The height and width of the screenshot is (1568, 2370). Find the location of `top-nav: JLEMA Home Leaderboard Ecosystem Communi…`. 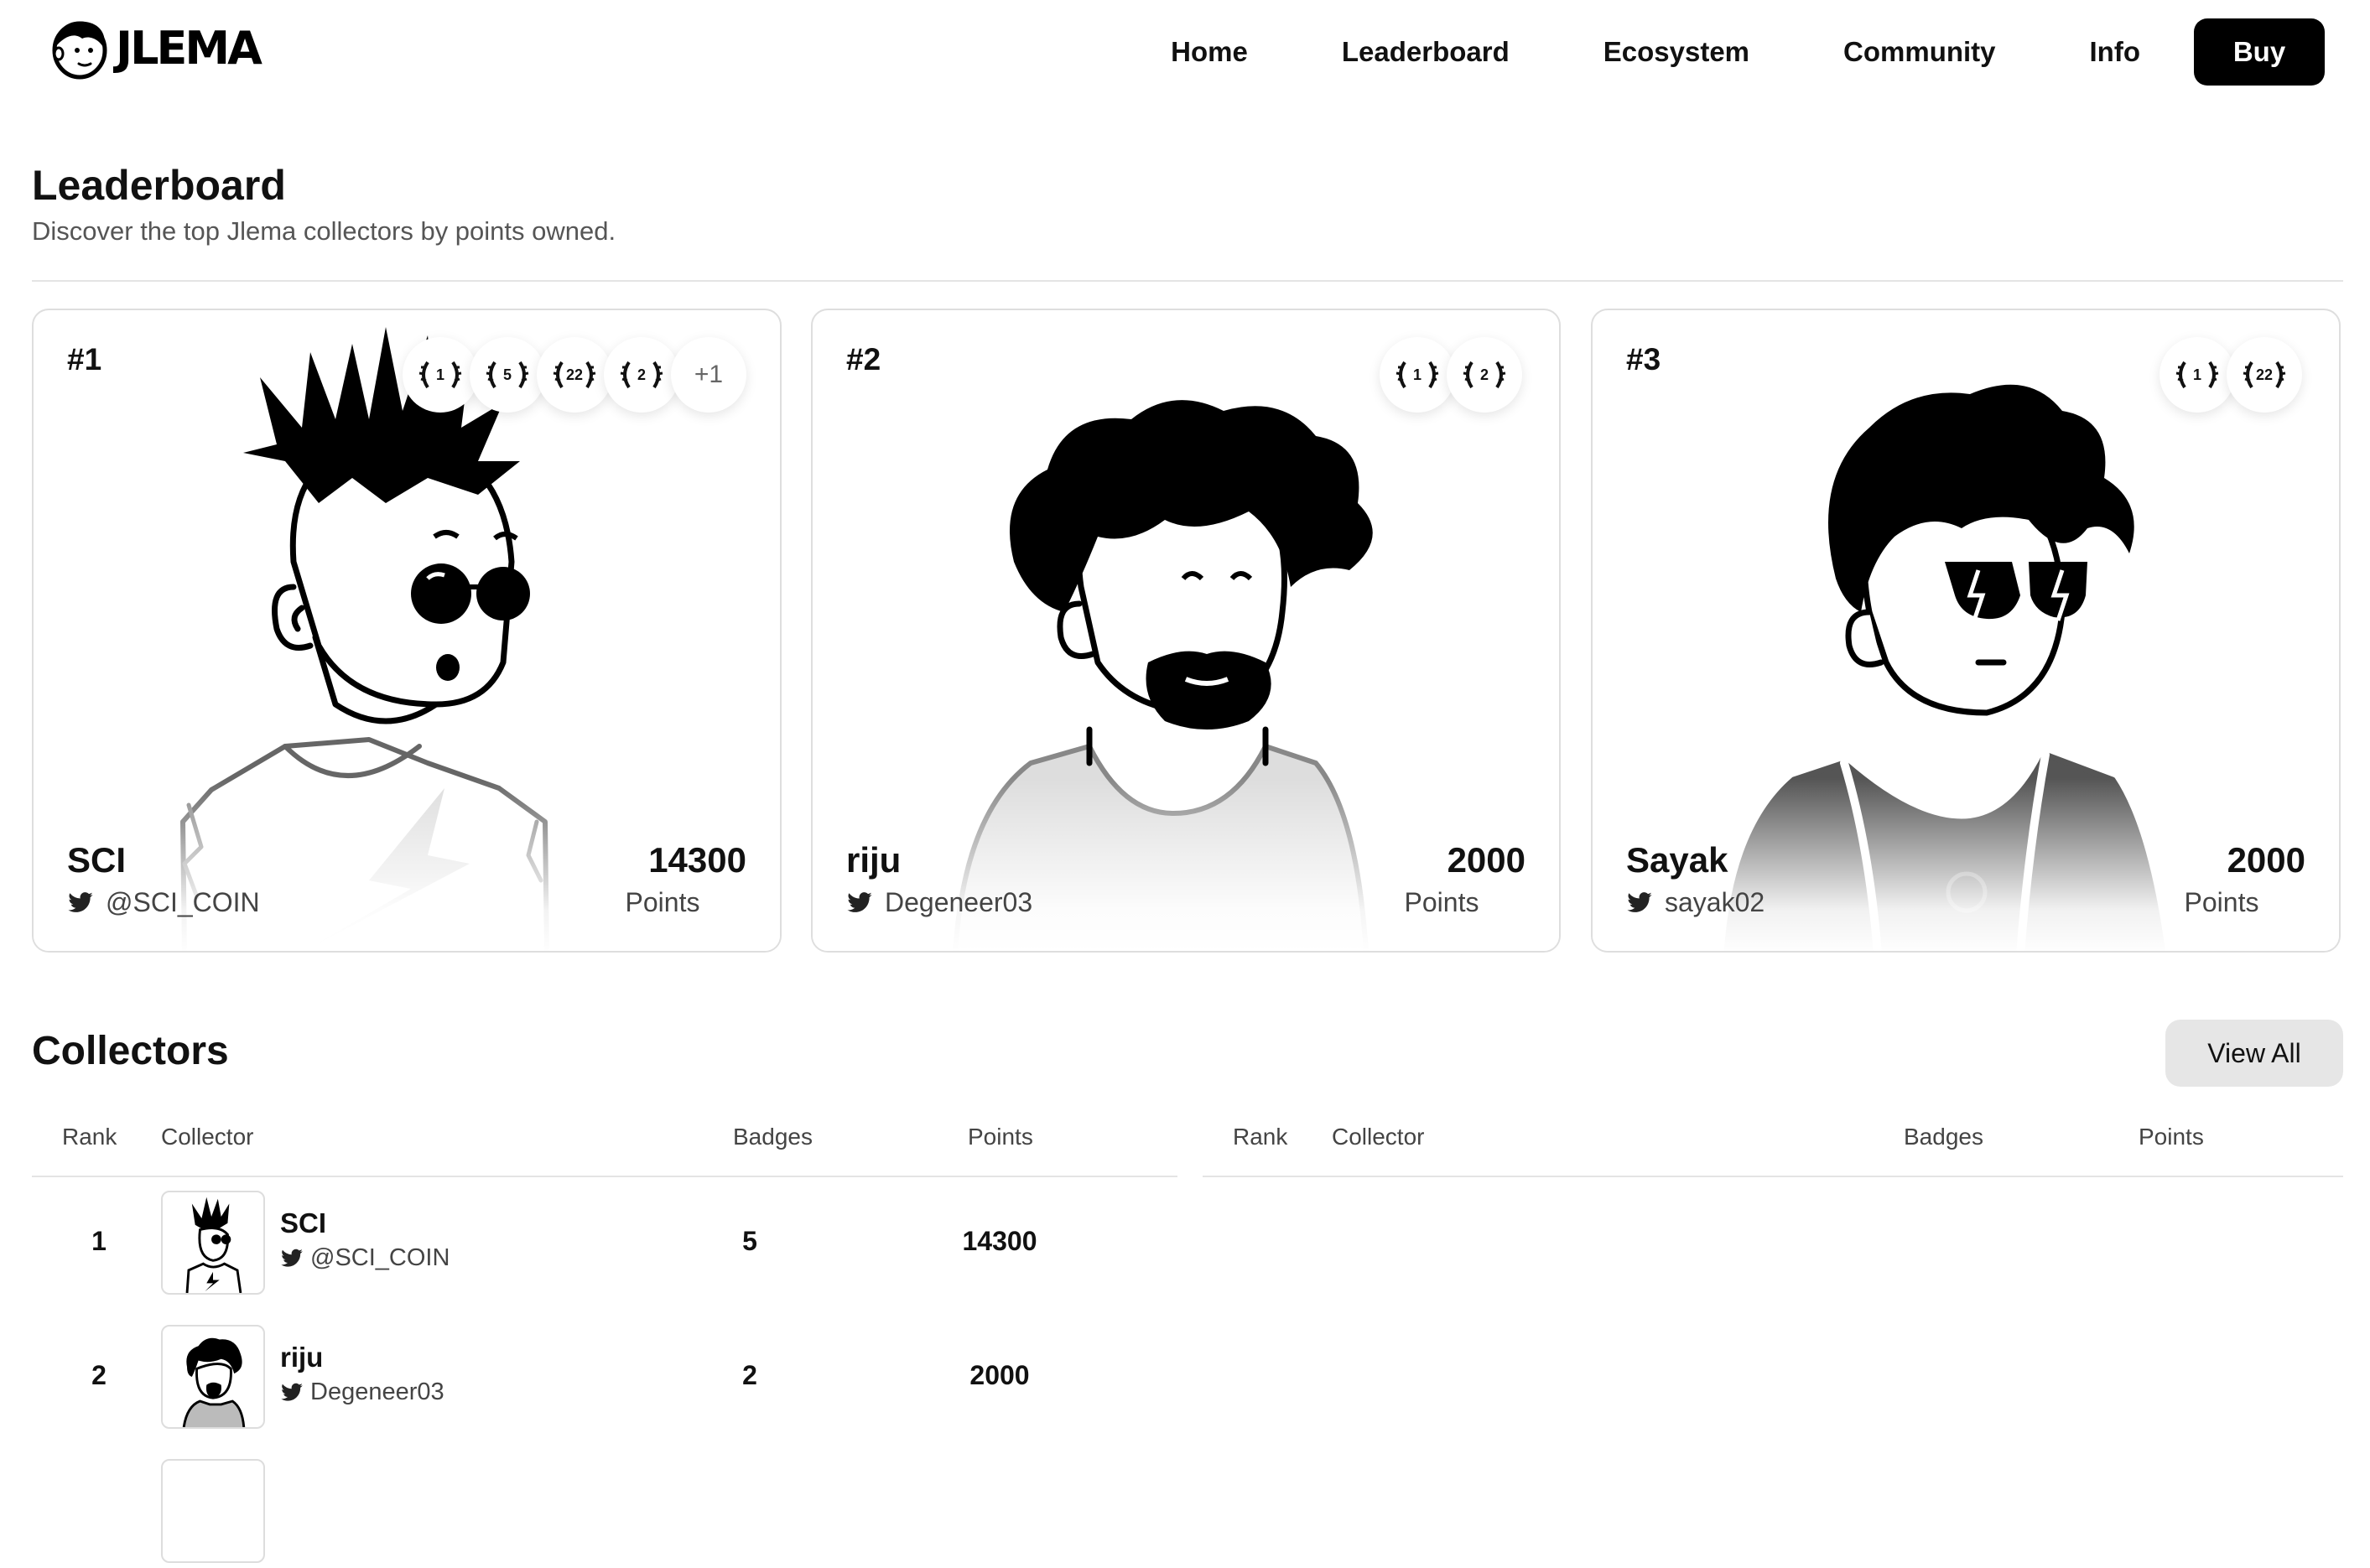

top-nav: JLEMA Home Leaderboard Ecosystem Communi… is located at coordinates (1185, 50).